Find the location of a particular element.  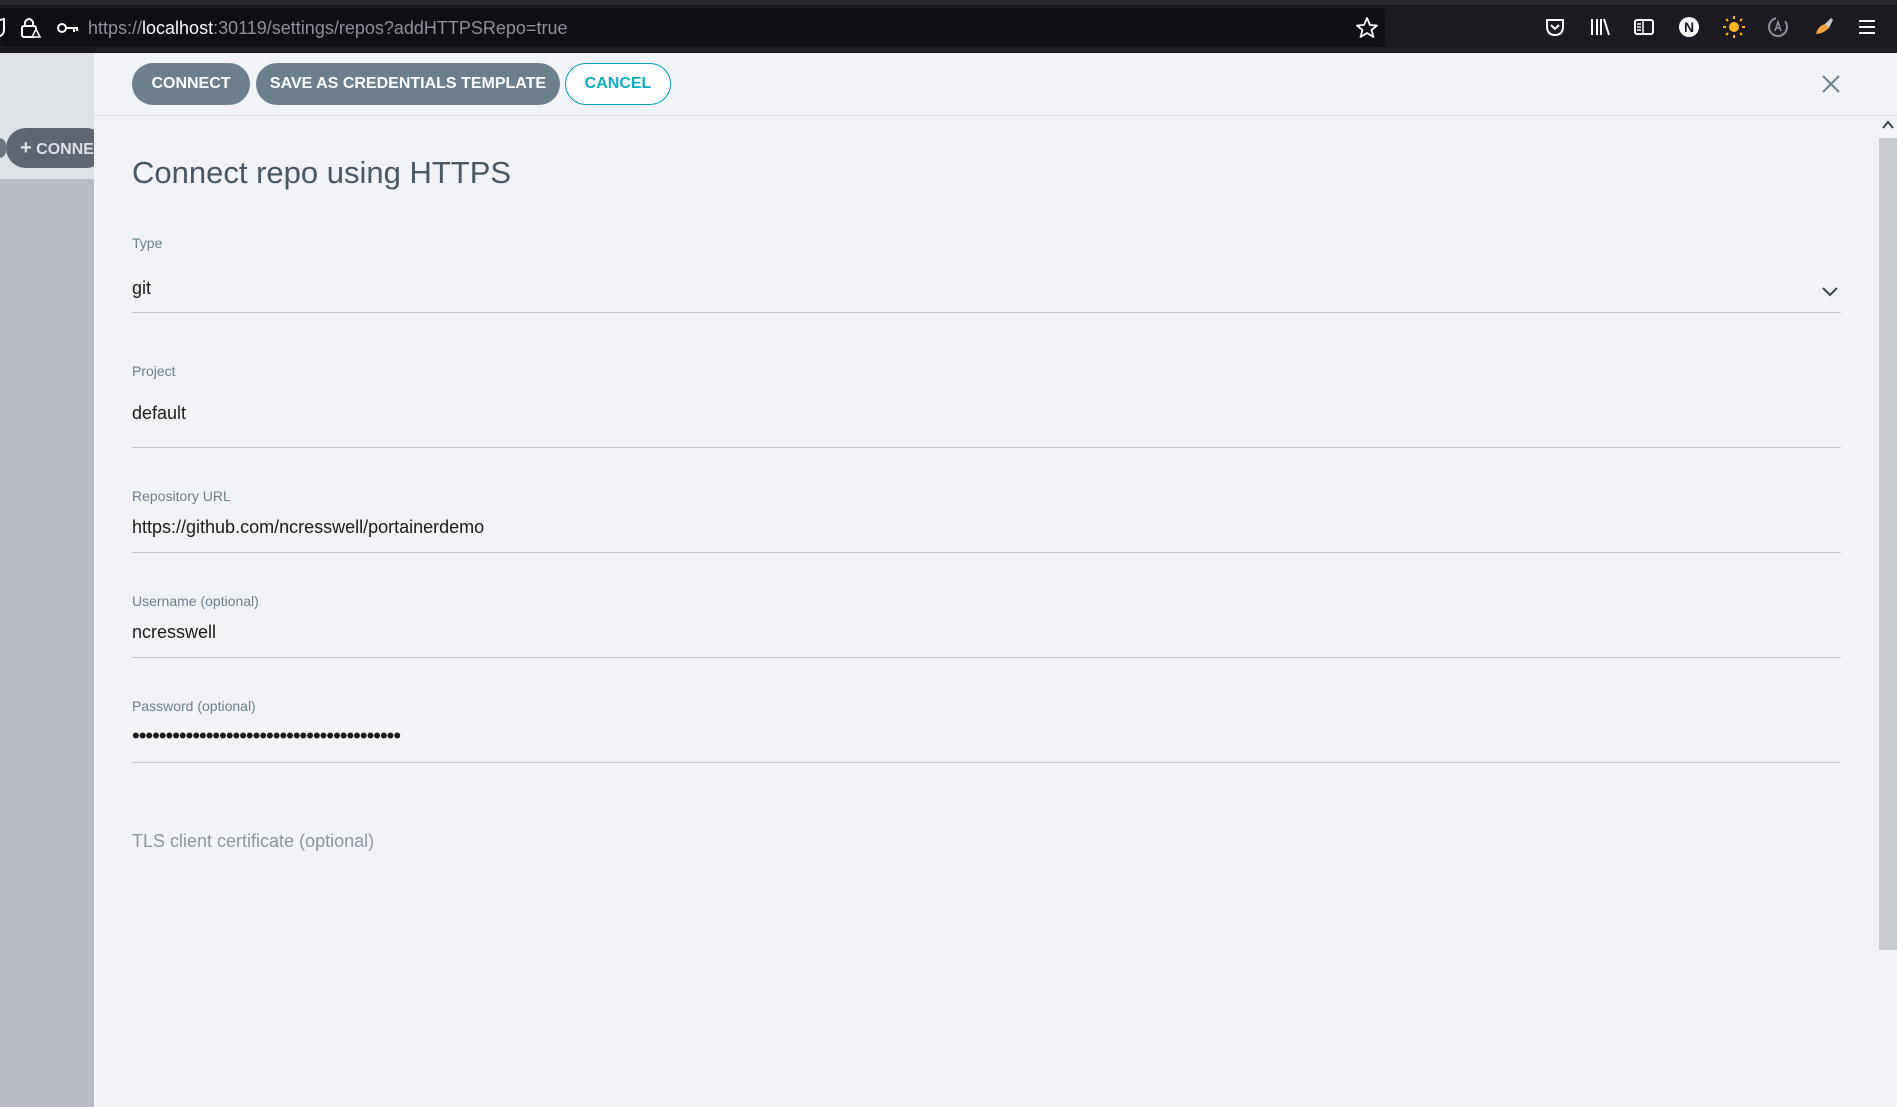

brush-extension-icon is located at coordinates (1823, 27).